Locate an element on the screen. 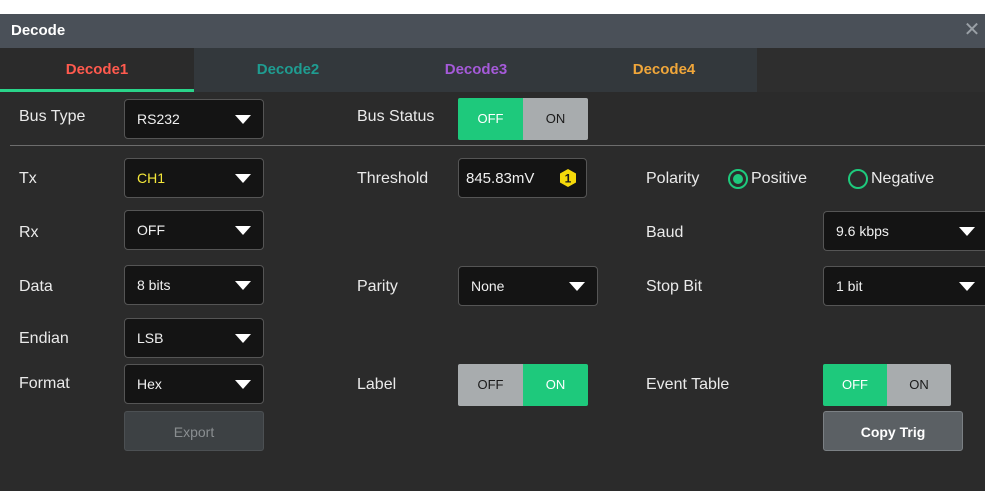  data-bits-value: 8 bits is located at coordinates (154, 285).